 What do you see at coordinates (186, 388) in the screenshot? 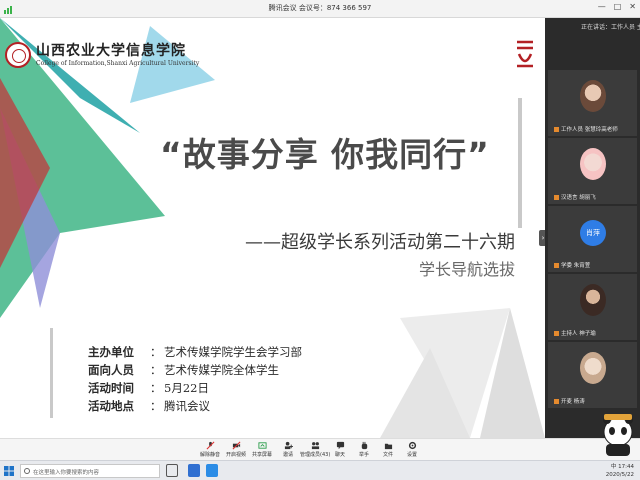
I see `info-value: 5月22日` at bounding box center [186, 388].